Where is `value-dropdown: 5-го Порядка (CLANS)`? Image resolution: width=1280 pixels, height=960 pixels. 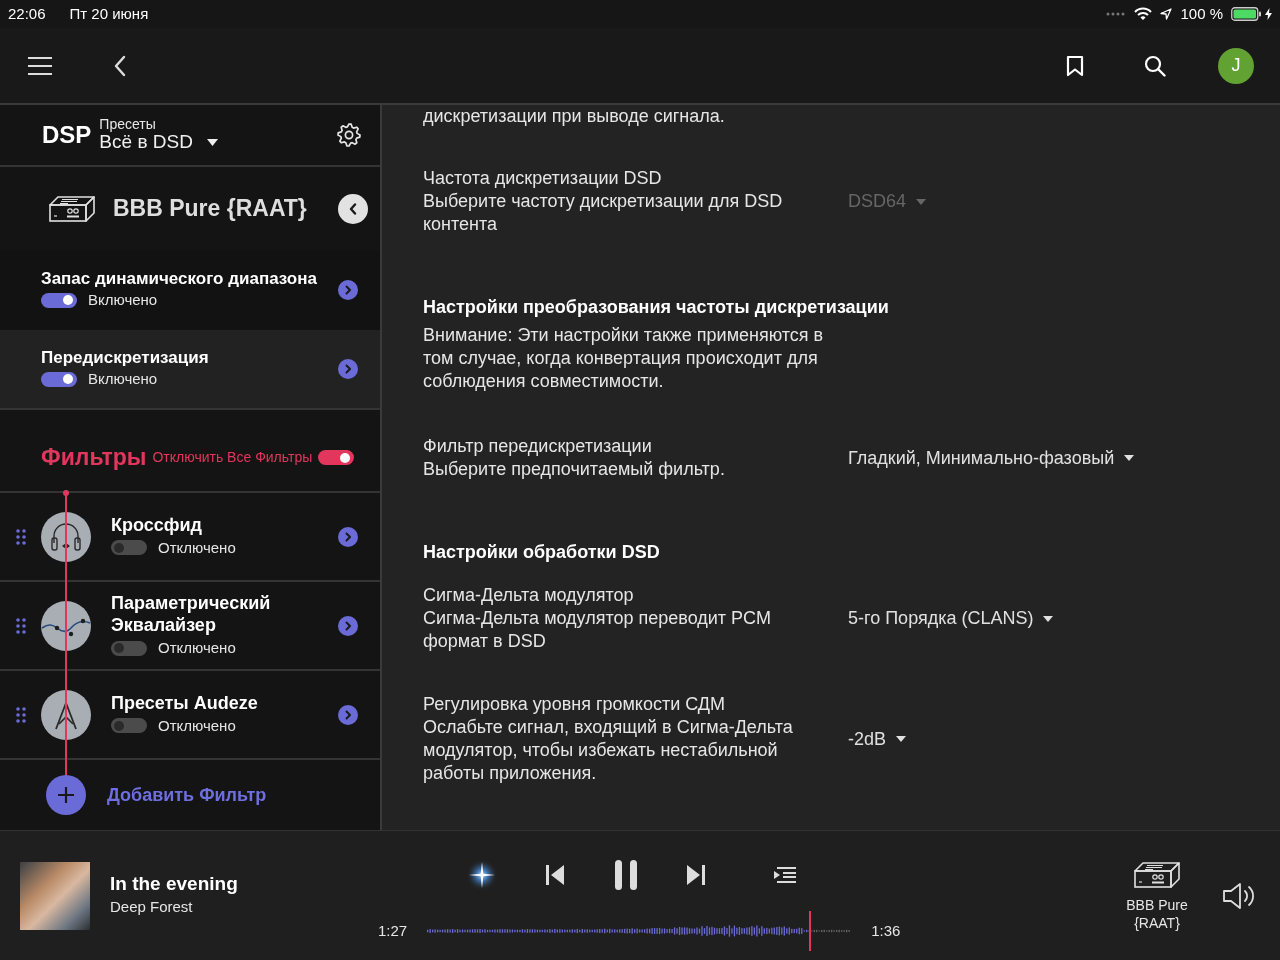
value-dropdown: 5-го Порядка (CLANS) is located at coordinates (951, 618).